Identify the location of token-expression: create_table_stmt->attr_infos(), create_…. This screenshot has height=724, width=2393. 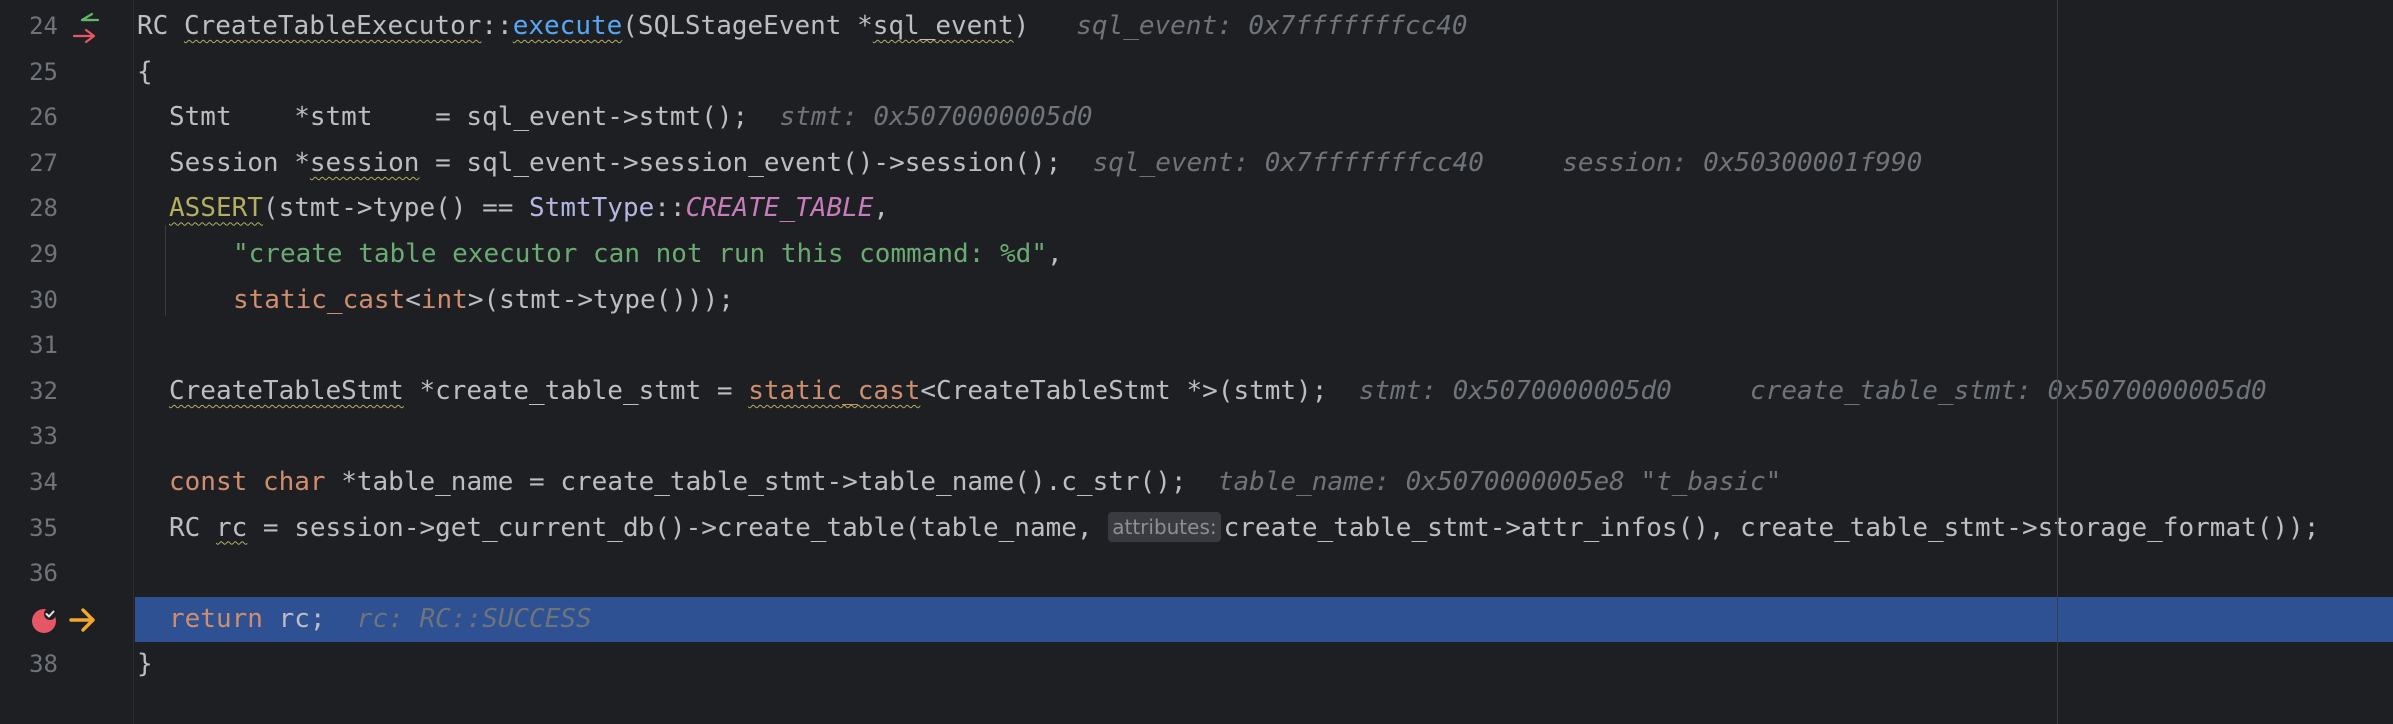
(1771, 527).